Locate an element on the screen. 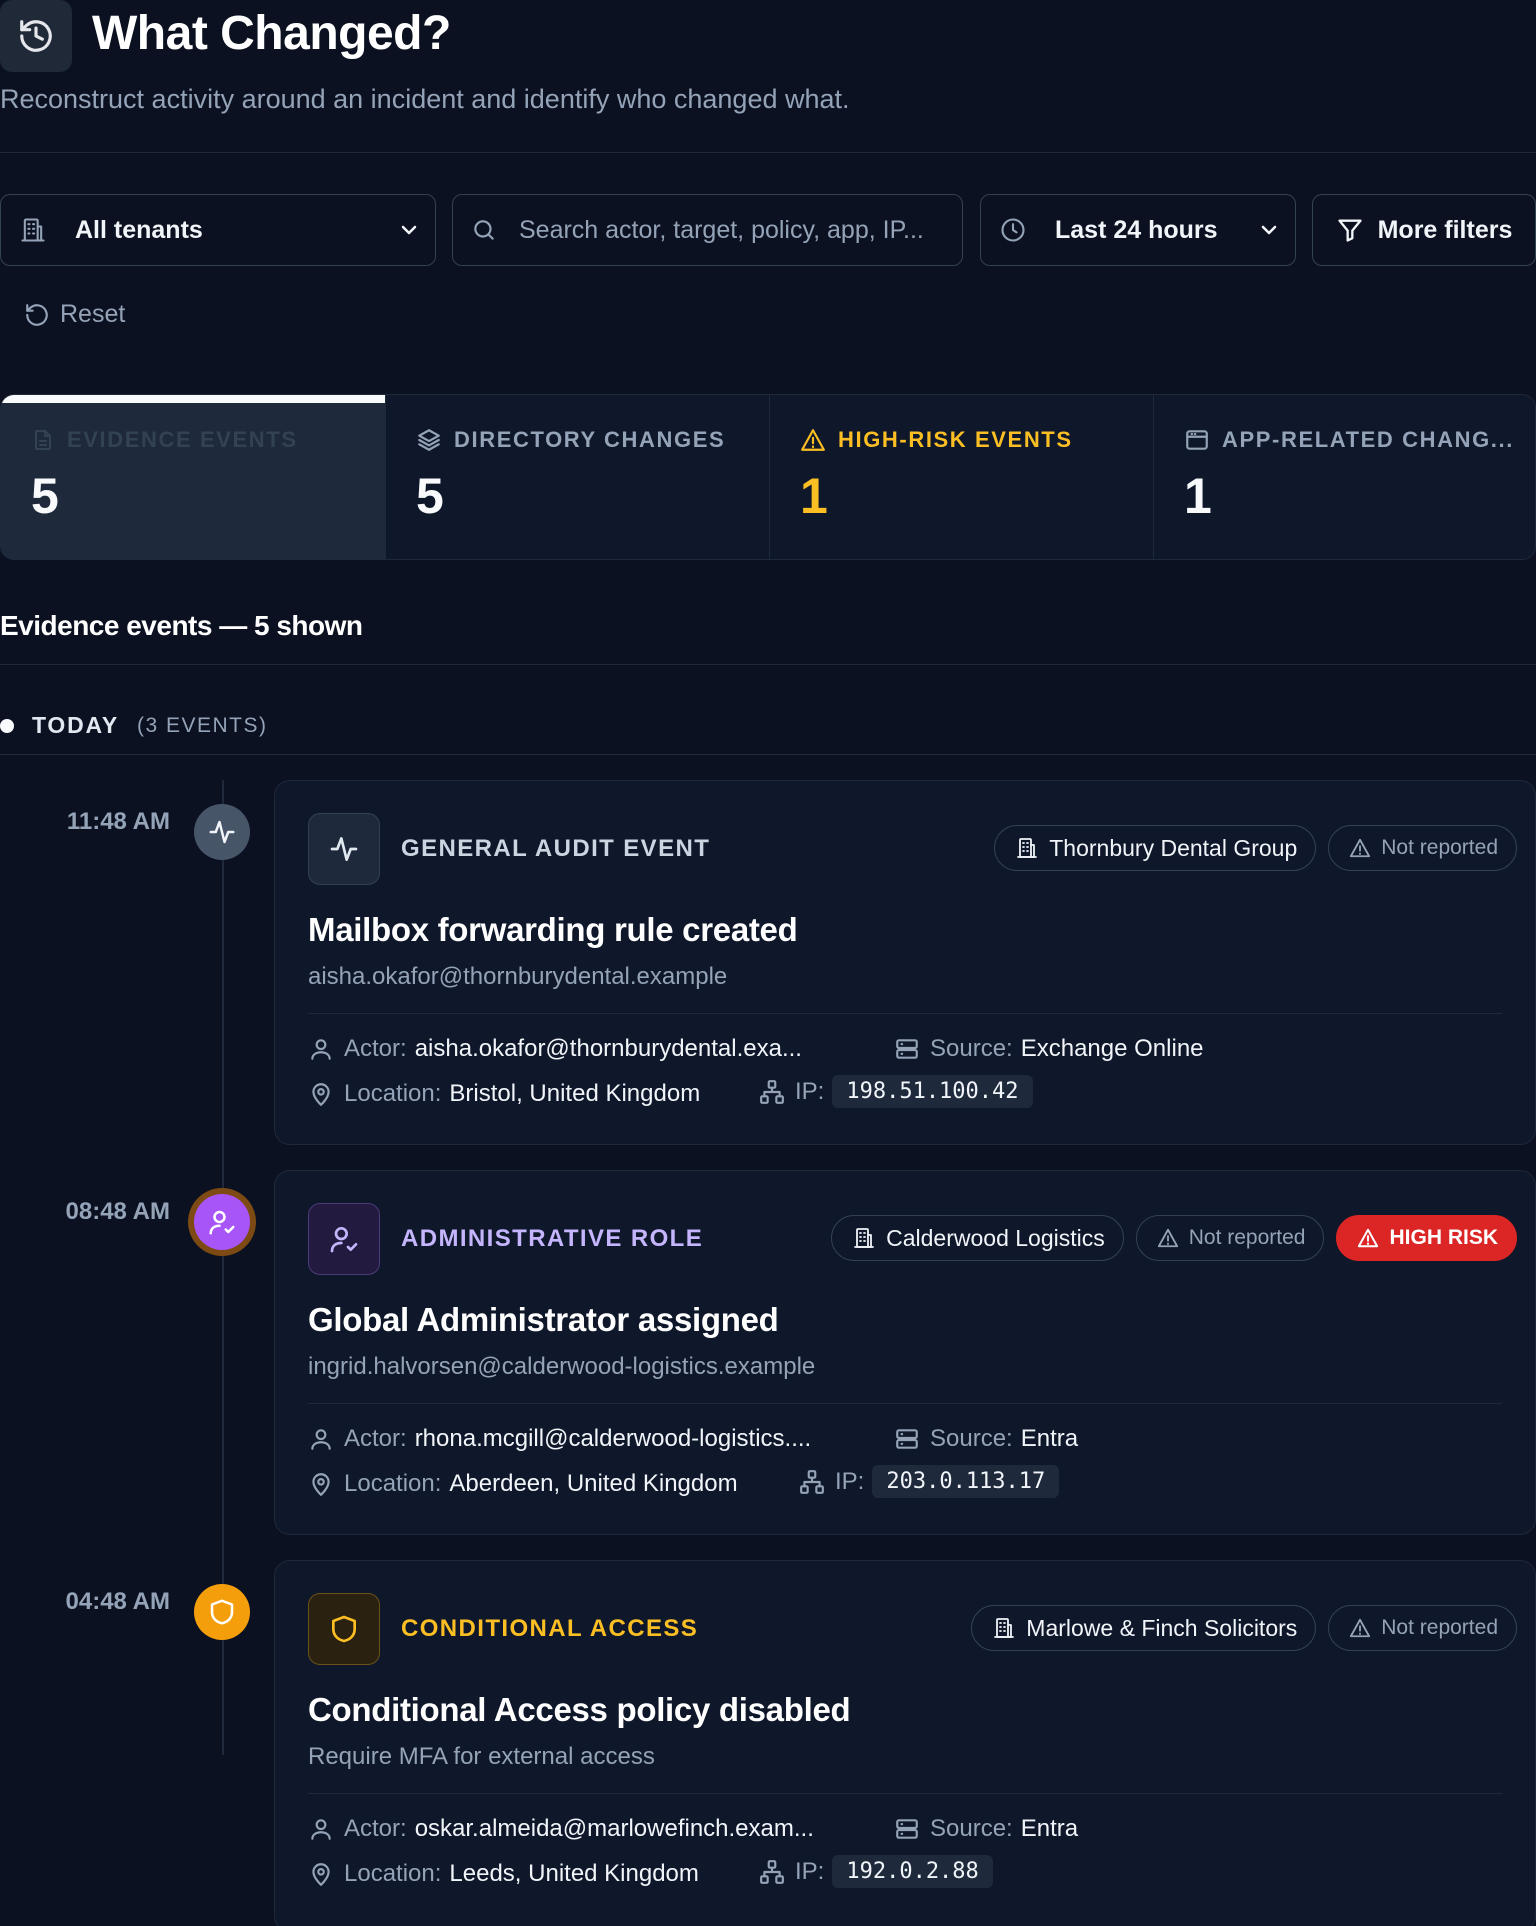  more-filters-label: More filters is located at coordinates (1445, 229).